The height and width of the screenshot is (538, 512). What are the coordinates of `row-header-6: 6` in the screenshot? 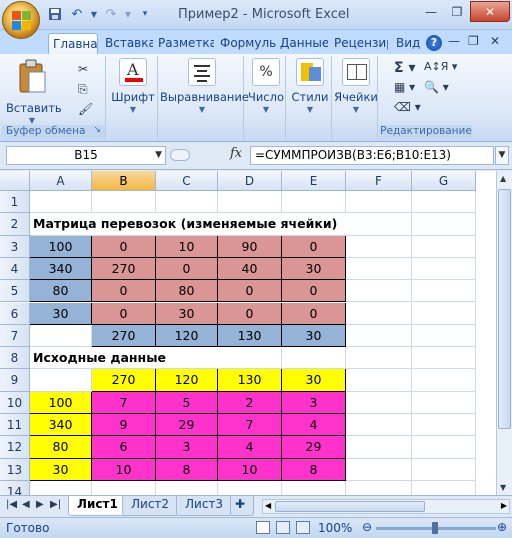 It's located at (15, 313).